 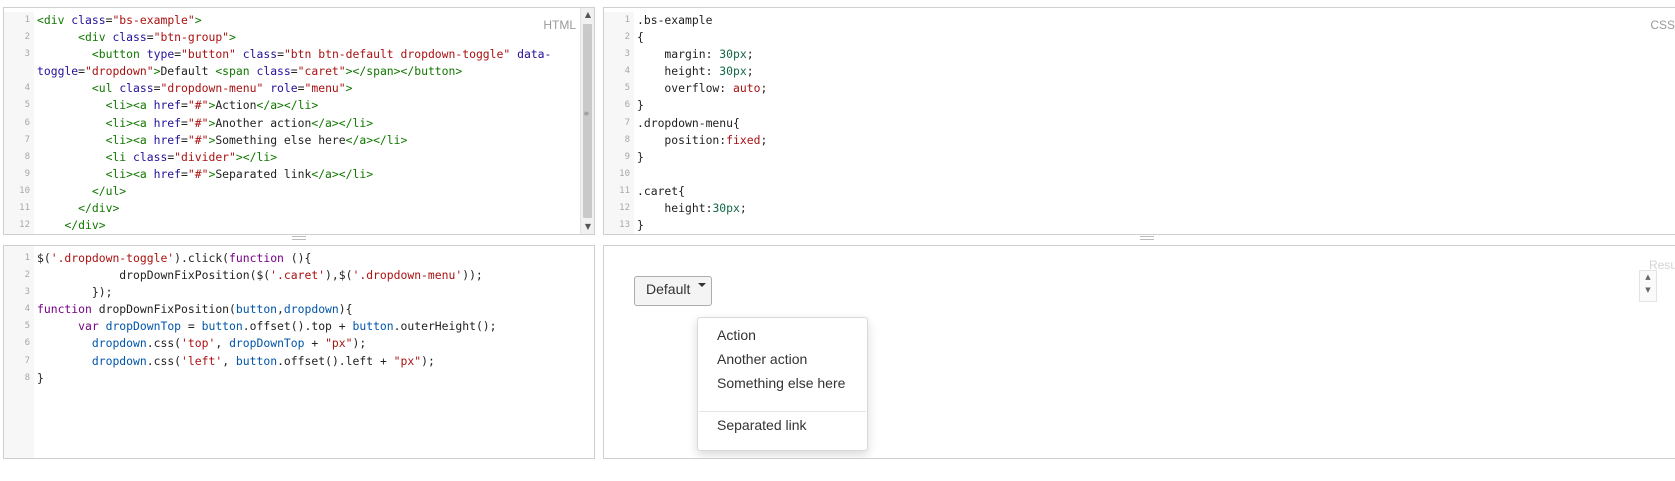 What do you see at coordinates (640, 105) in the screenshot?
I see `code-token: }` at bounding box center [640, 105].